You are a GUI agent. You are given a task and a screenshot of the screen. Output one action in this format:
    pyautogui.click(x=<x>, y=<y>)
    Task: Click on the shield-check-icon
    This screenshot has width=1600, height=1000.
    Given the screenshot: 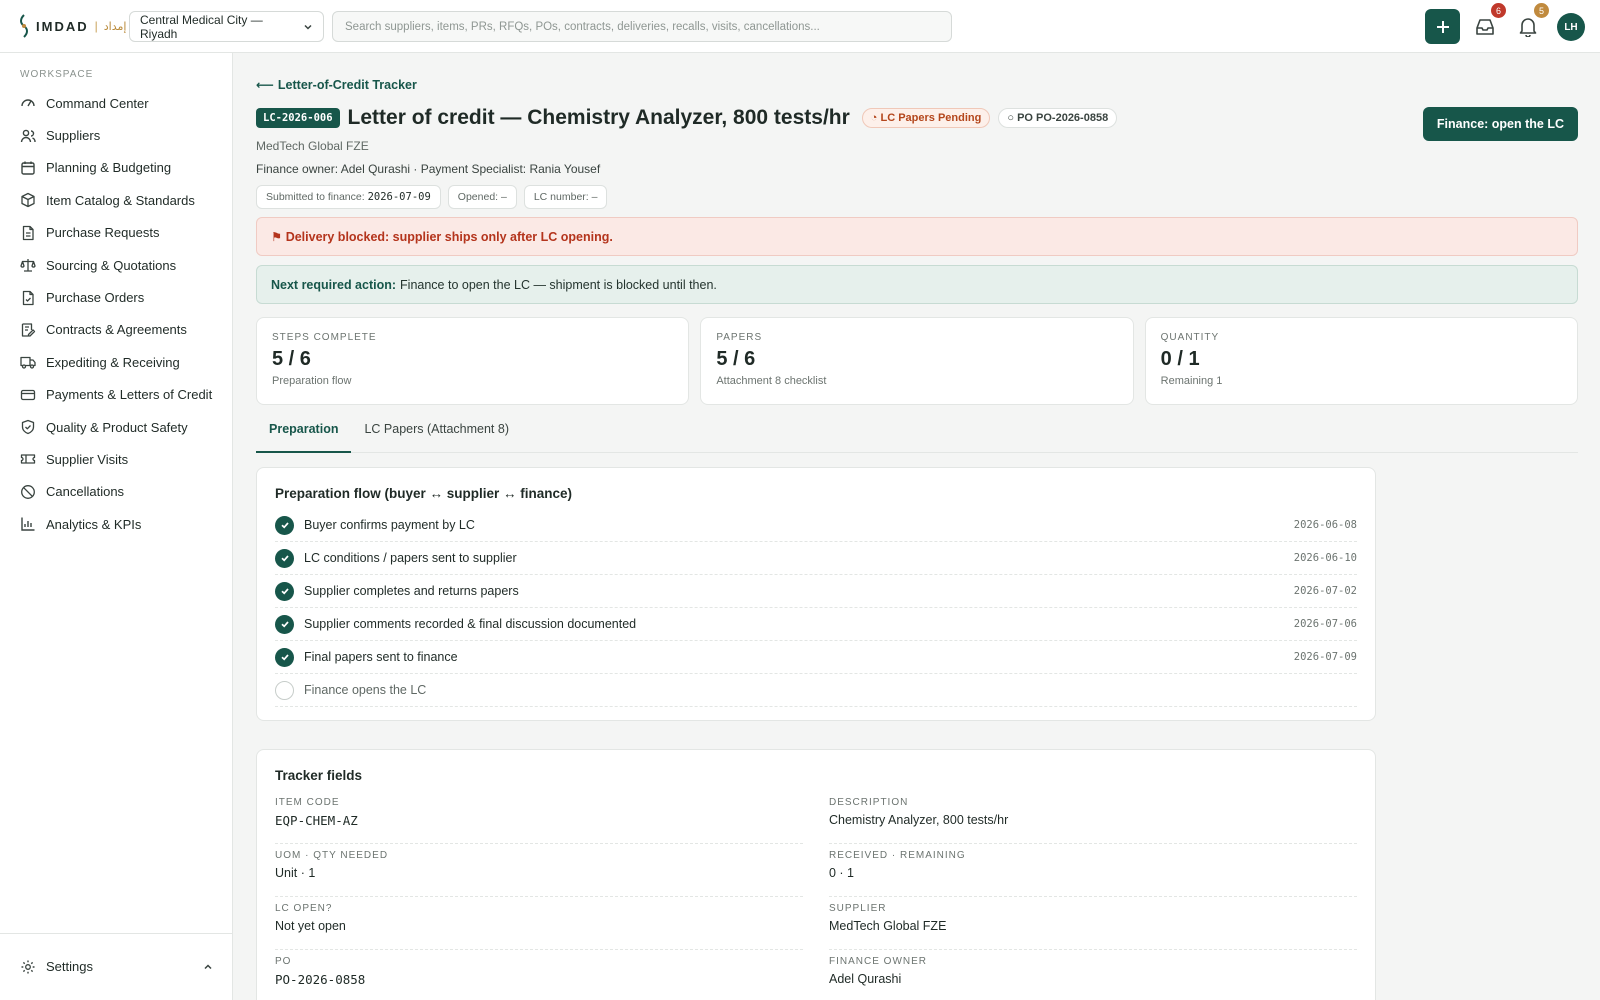 What is the action you would take?
    pyautogui.click(x=28, y=427)
    